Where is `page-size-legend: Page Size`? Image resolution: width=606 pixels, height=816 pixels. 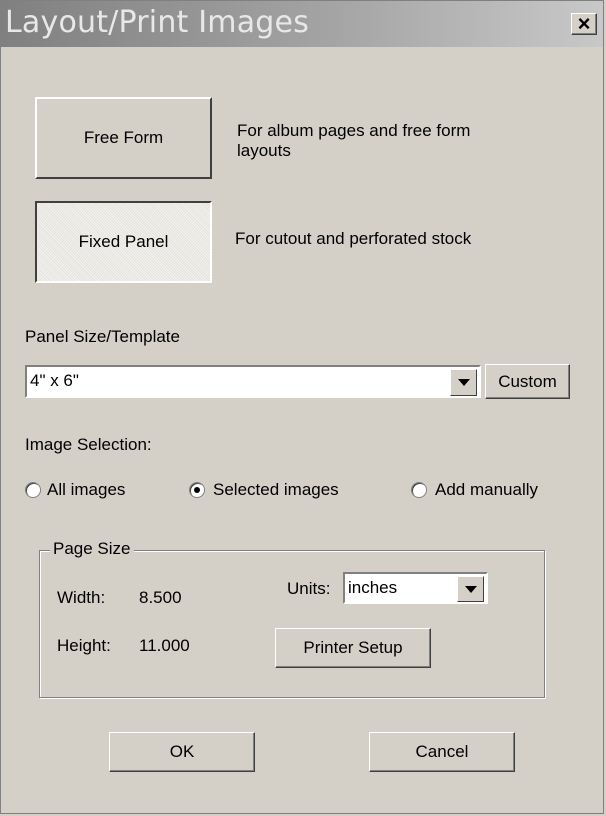 page-size-legend: Page Size is located at coordinates (92, 549).